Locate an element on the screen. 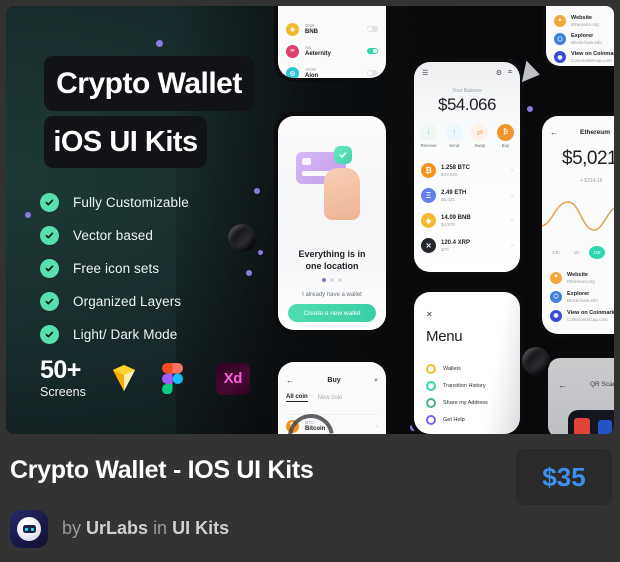 This screenshot has height=562, width=620. action-receive: ↓ Receive is located at coordinates (428, 136).